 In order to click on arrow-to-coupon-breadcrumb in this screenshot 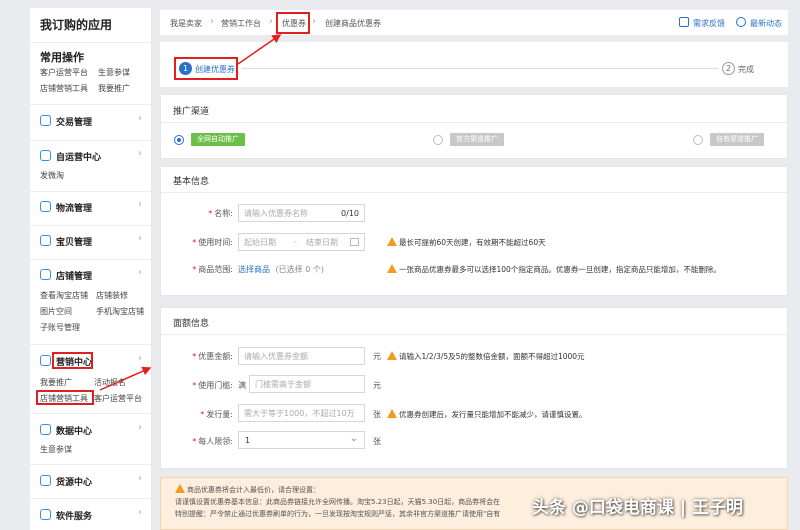, I will do `click(259, 49)`.